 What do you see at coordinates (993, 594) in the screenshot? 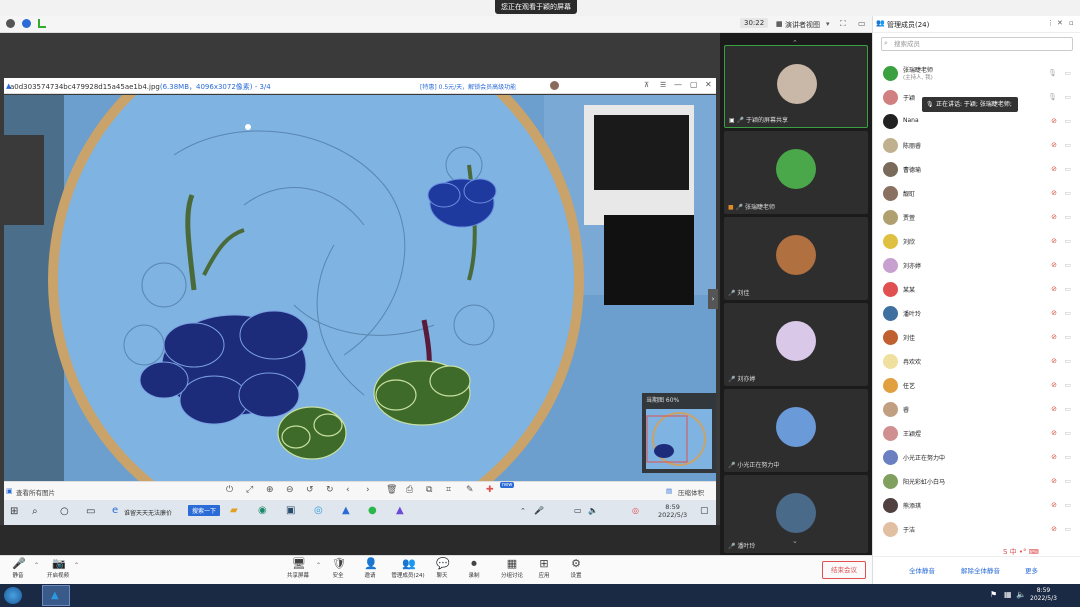
I see `tray-flag-icon: ⚑` at bounding box center [993, 594].